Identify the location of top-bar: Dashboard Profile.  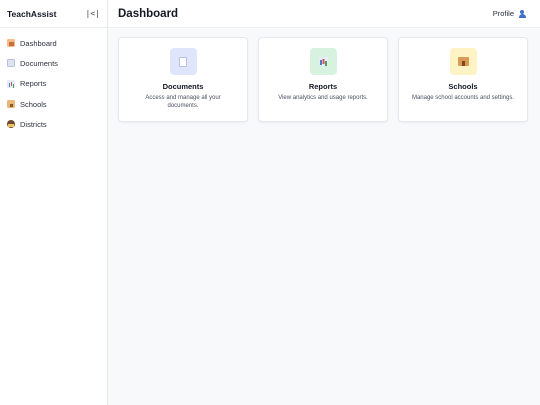
(324, 14).